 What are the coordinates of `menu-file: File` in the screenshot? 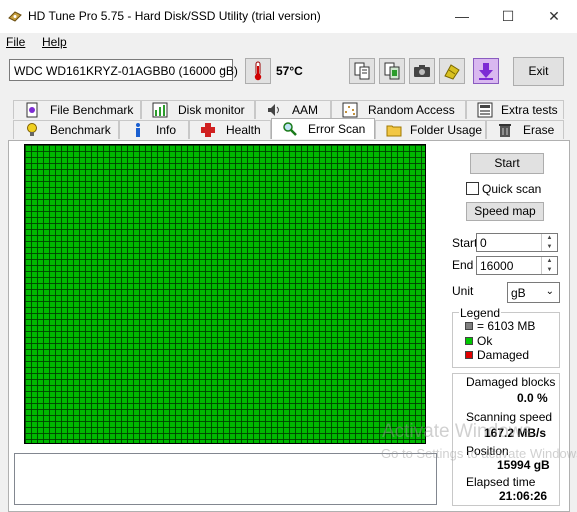 It's located at (15, 42).